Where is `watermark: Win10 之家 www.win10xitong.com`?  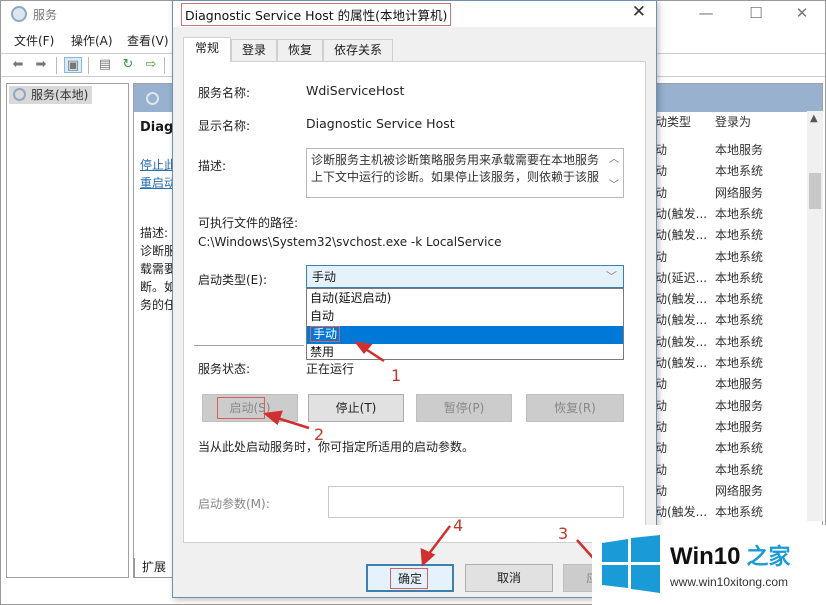
watermark: Win10 之家 www.win10xitong.com is located at coordinates (709, 565).